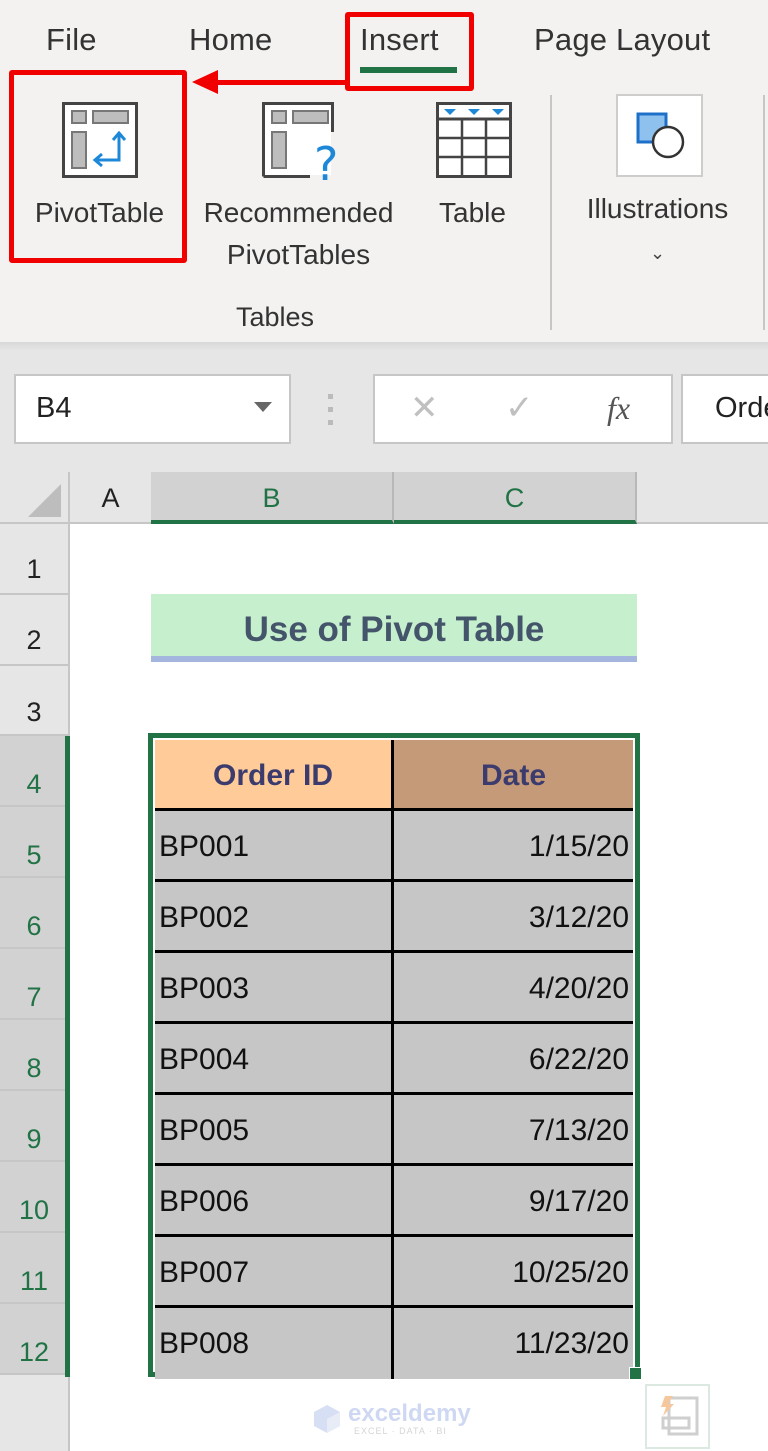 Image resolution: width=768 pixels, height=1451 pixels. I want to click on date-cell: 10/25/20, so click(513, 1272).